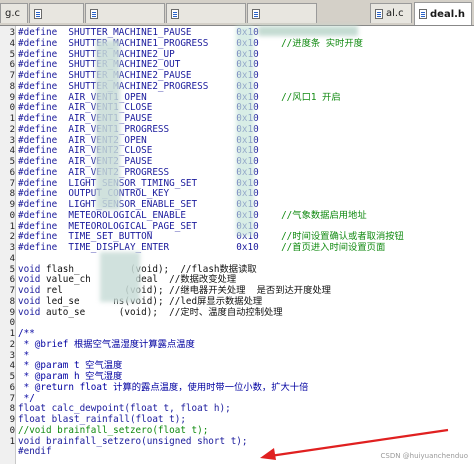  I want to click on code-line: #define LIGHT_SENSOR_TIMING_SET 0x10, so click(138, 183).